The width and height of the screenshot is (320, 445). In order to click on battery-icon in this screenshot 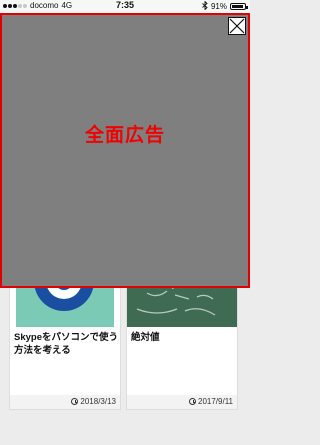, I will do `click(239, 6)`.